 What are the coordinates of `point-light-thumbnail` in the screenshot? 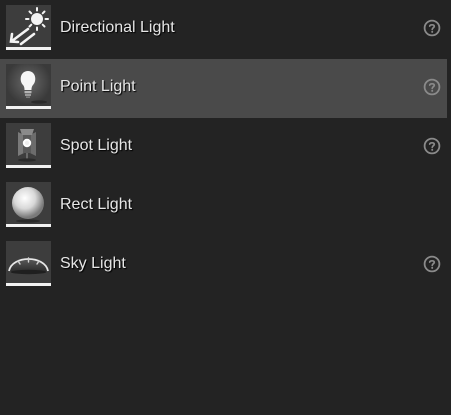 It's located at (28, 86).